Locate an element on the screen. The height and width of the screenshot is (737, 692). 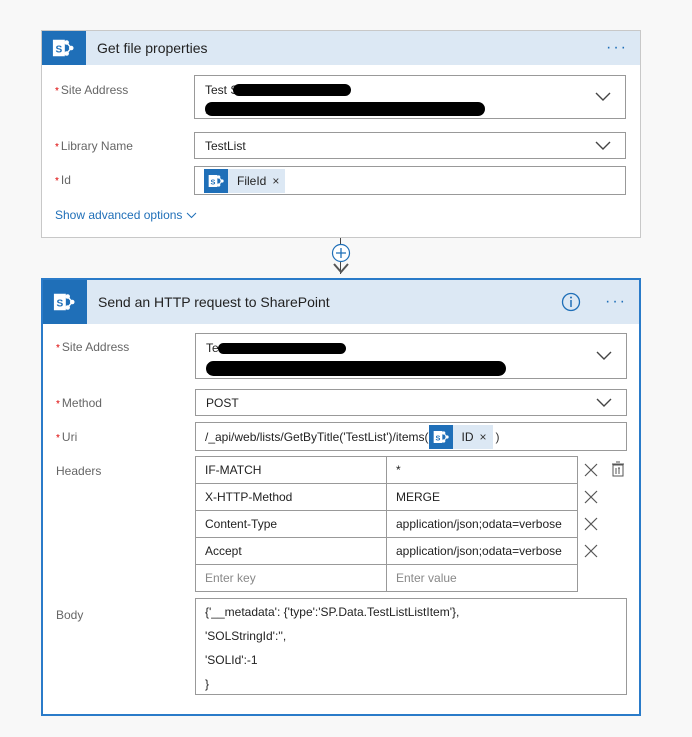
table-row: Accept application/json;odata=verbose is located at coordinates (386, 551).